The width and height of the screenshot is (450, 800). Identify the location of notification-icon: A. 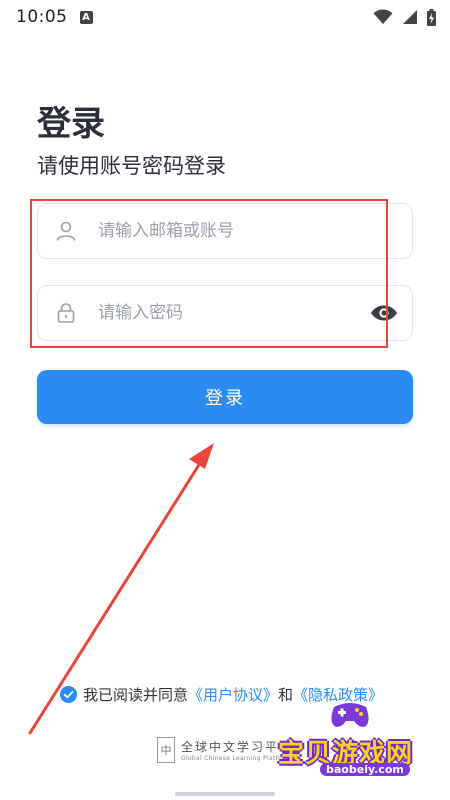
(86, 17).